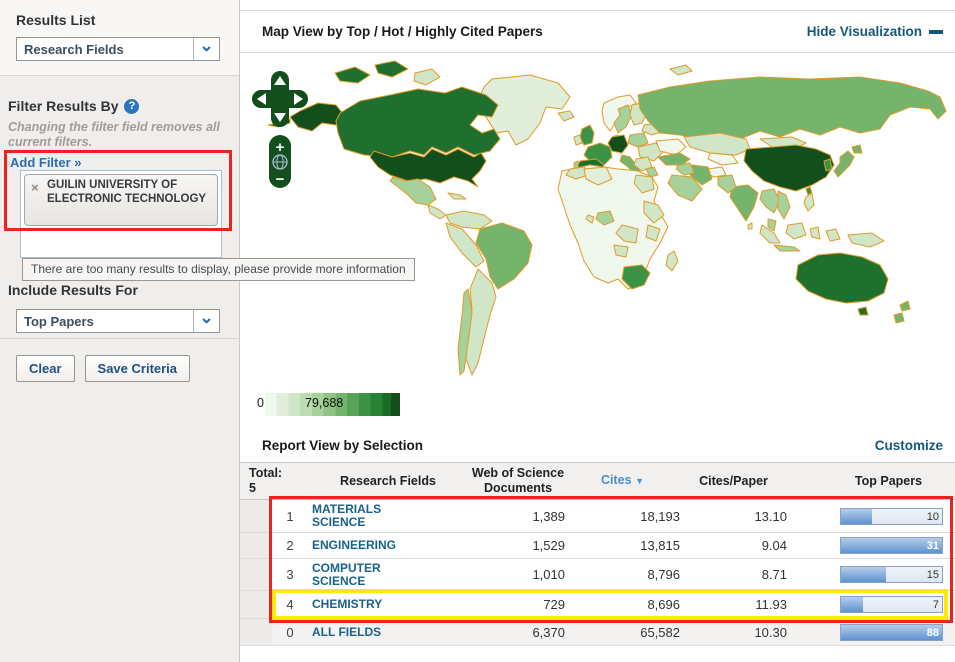 This screenshot has height=662, width=955. What do you see at coordinates (46, 162) in the screenshot?
I see `add-filter-link: Add Filter »` at bounding box center [46, 162].